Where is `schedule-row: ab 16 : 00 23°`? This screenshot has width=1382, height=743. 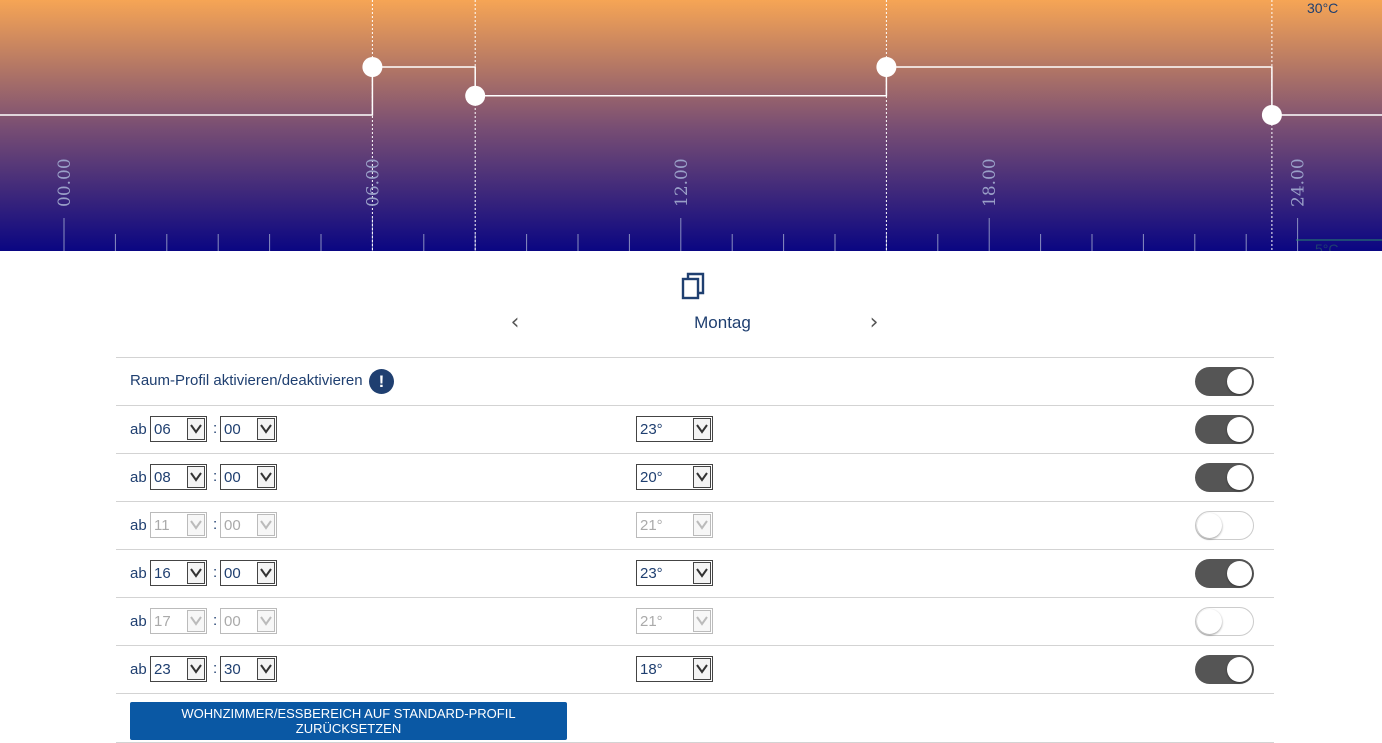
schedule-row: ab 16 : 00 23° is located at coordinates (695, 574).